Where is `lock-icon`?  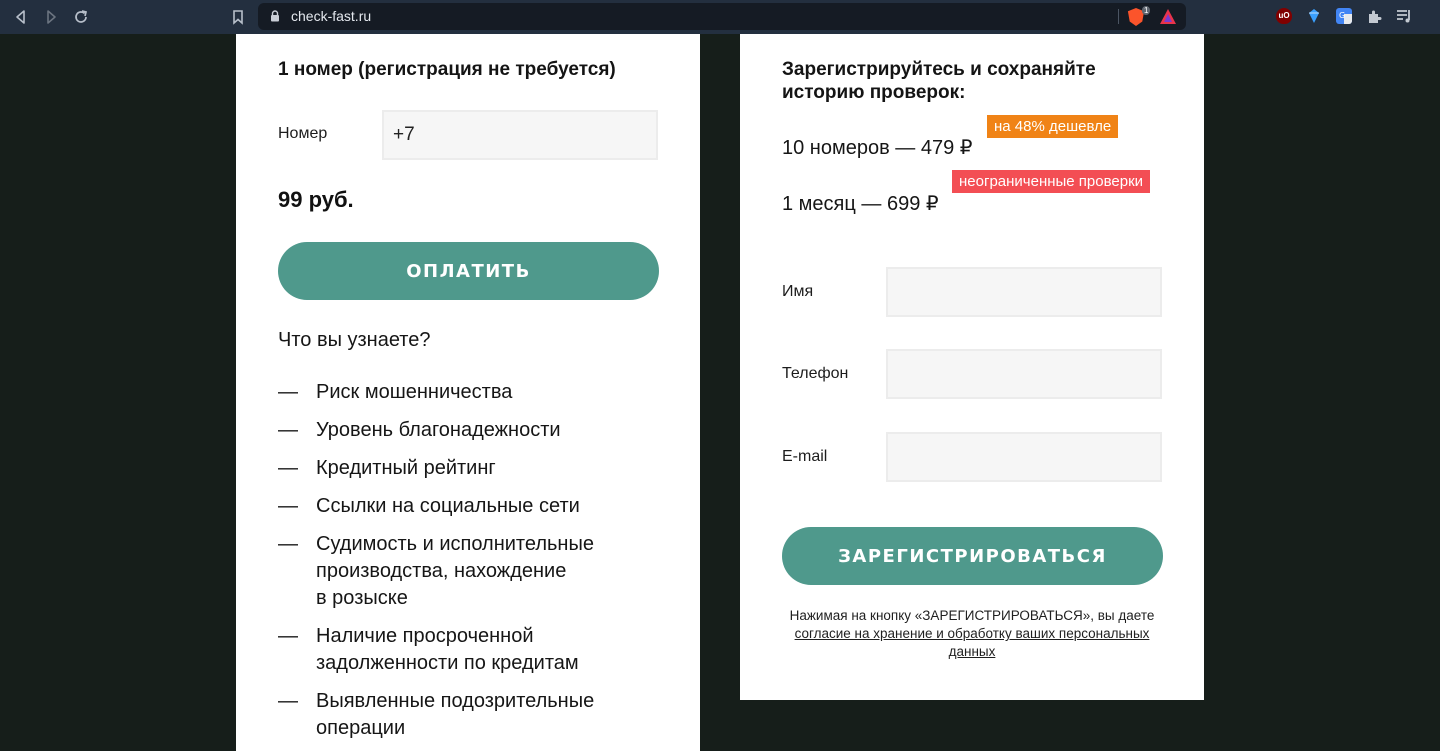 lock-icon is located at coordinates (275, 16).